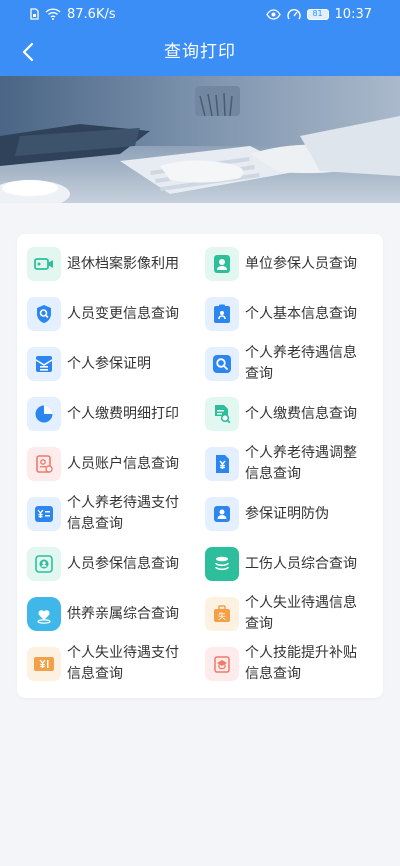  Describe the element at coordinates (123, 413) in the screenshot. I see `menu-item-label: 个人缴费明细打印` at that location.